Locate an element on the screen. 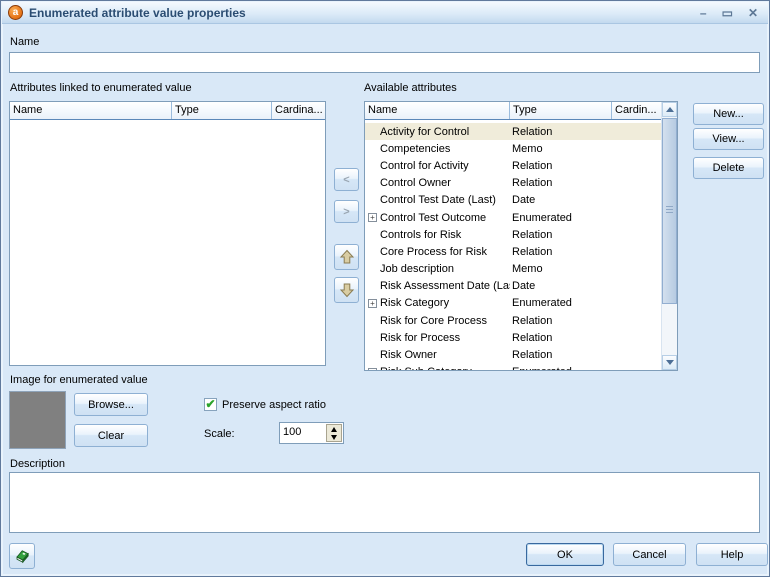 Image resolution: width=770 pixels, height=577 pixels. delete-button-label: Delete is located at coordinates (728, 168).